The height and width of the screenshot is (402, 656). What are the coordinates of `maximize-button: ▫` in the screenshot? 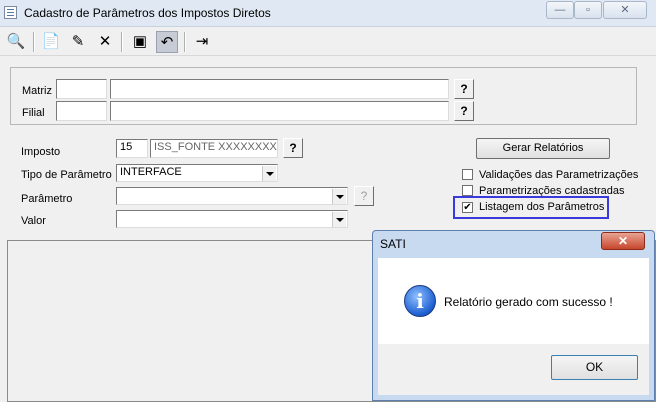 It's located at (588, 10).